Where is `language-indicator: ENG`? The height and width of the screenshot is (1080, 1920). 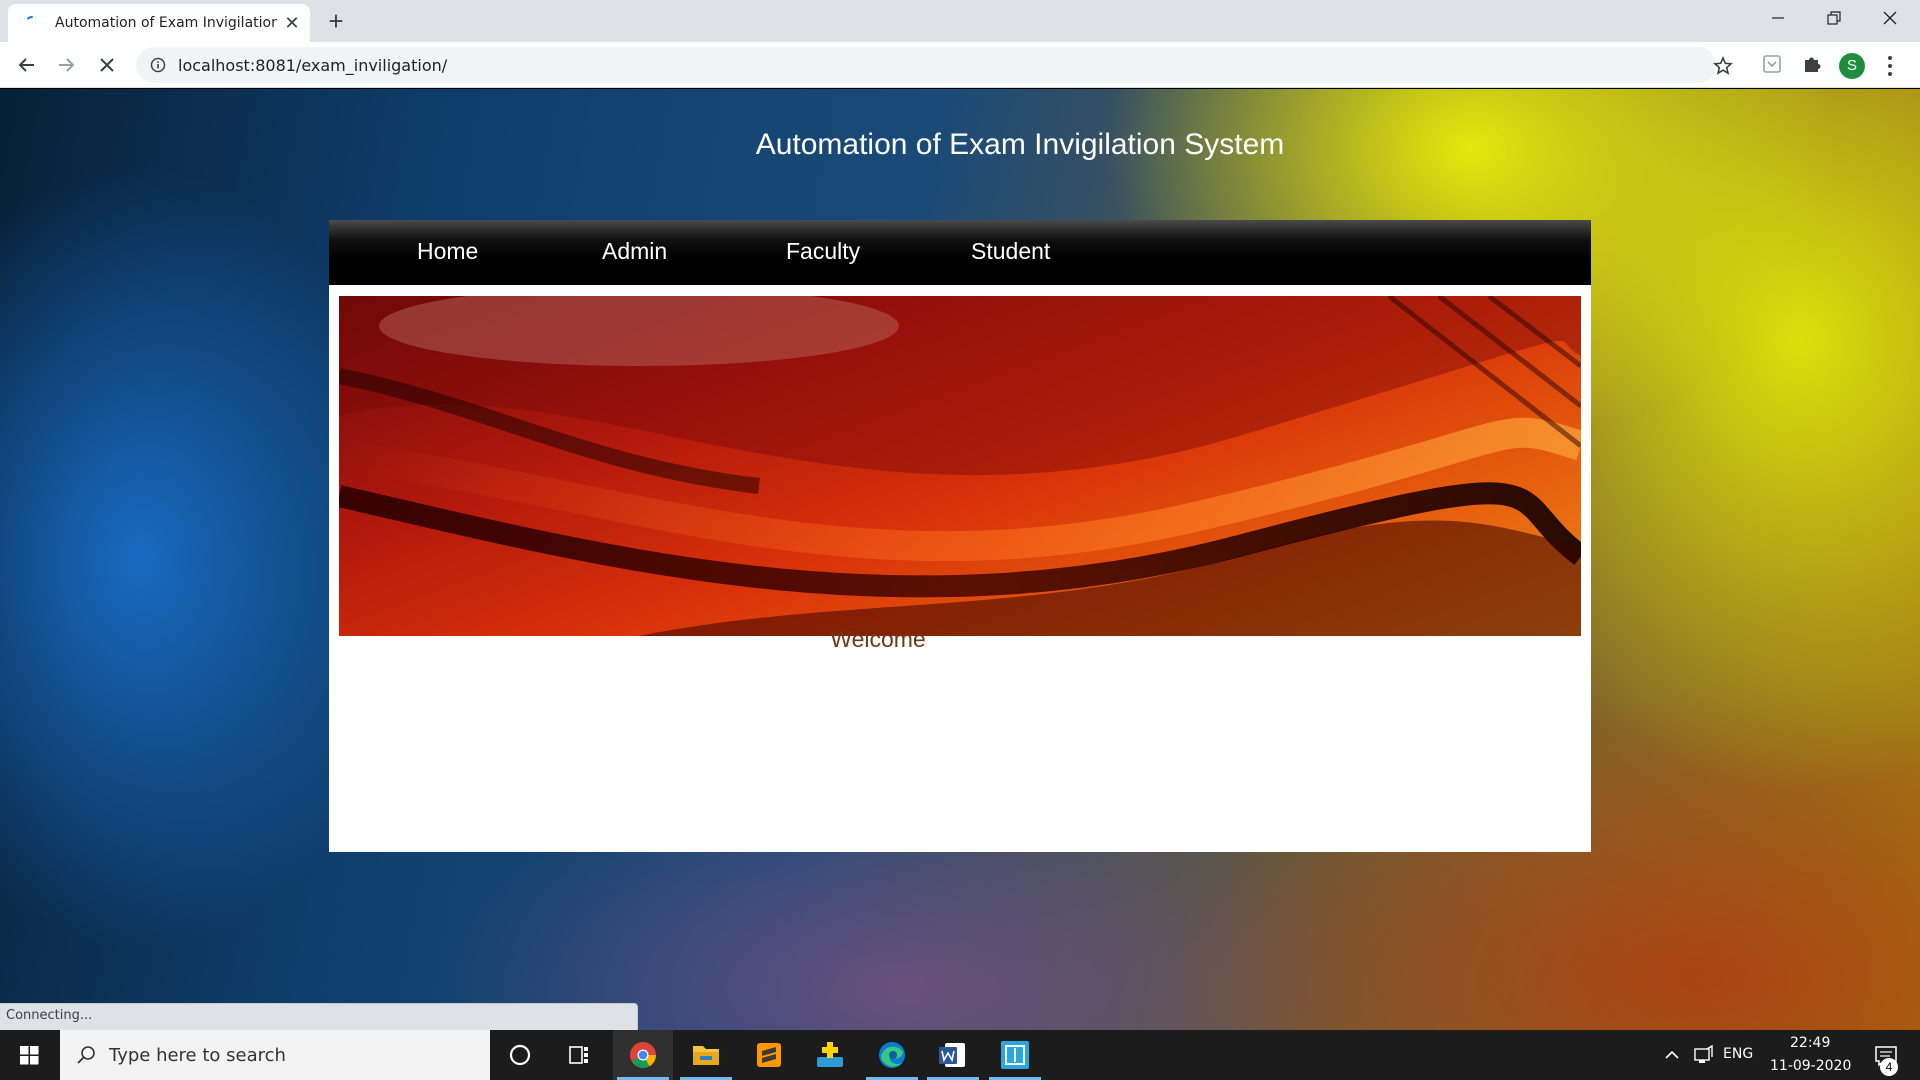
language-indicator: ENG is located at coordinates (1738, 1054).